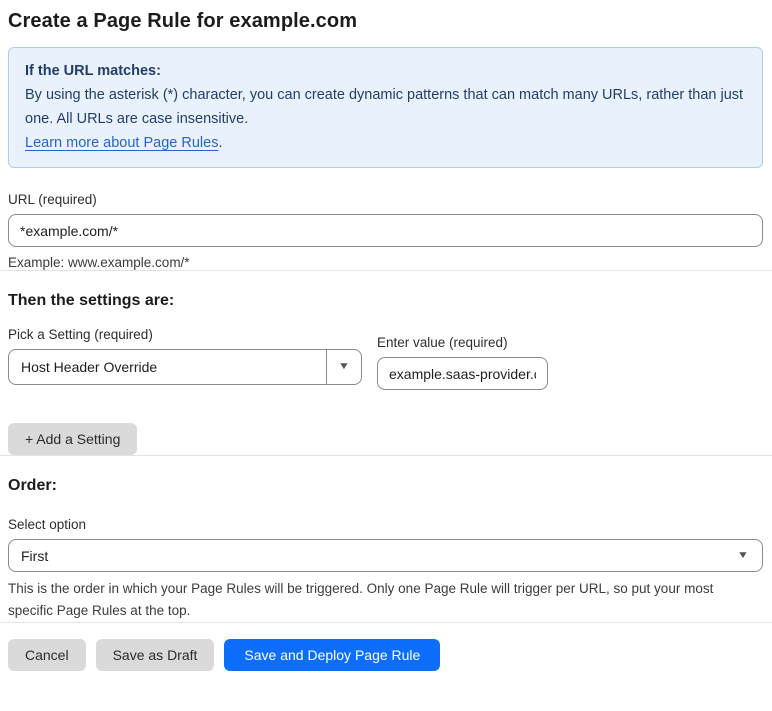 The width and height of the screenshot is (772, 711). I want to click on enter-value-label: Enter value (required), so click(442, 342).